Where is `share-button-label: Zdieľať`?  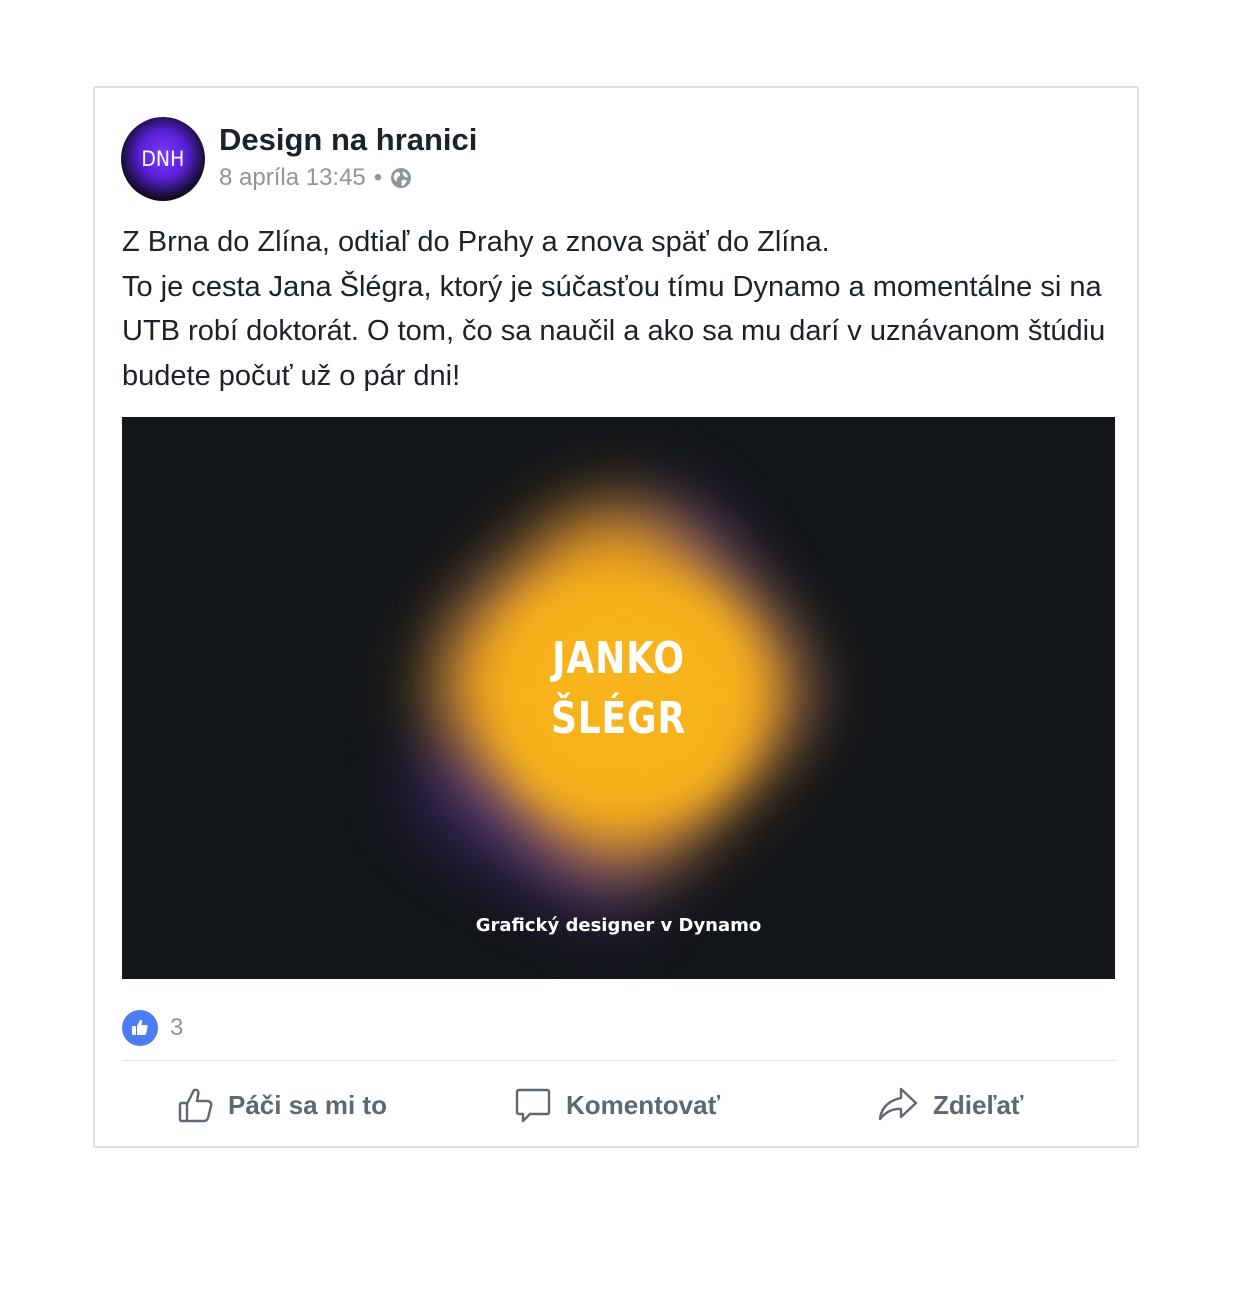 share-button-label: Zdieľať is located at coordinates (978, 1104).